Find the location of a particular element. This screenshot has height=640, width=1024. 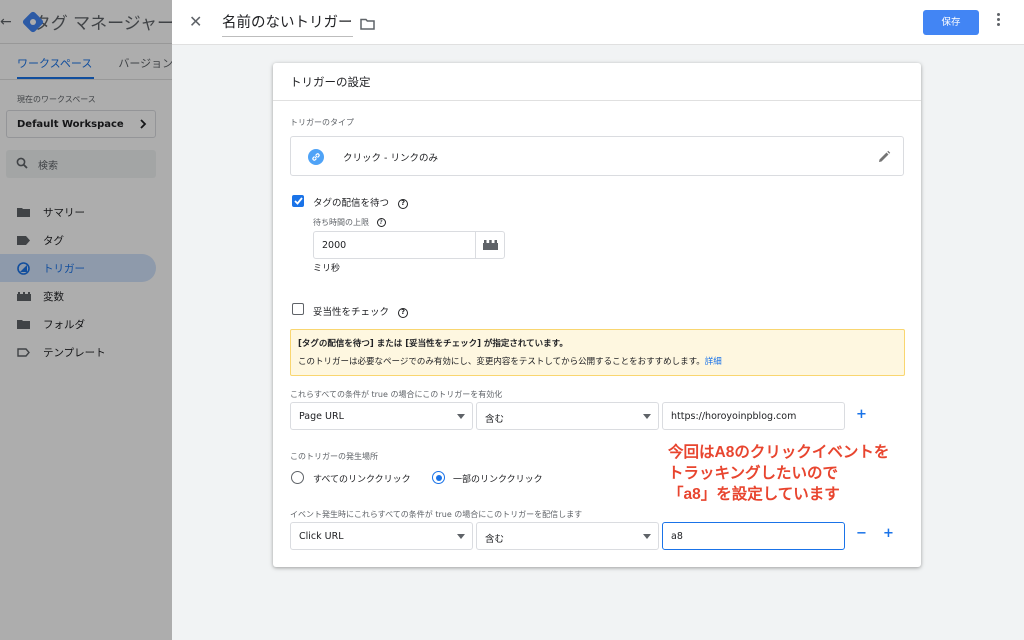

annotation-line: 「a8」を設定しています is located at coordinates (754, 494).